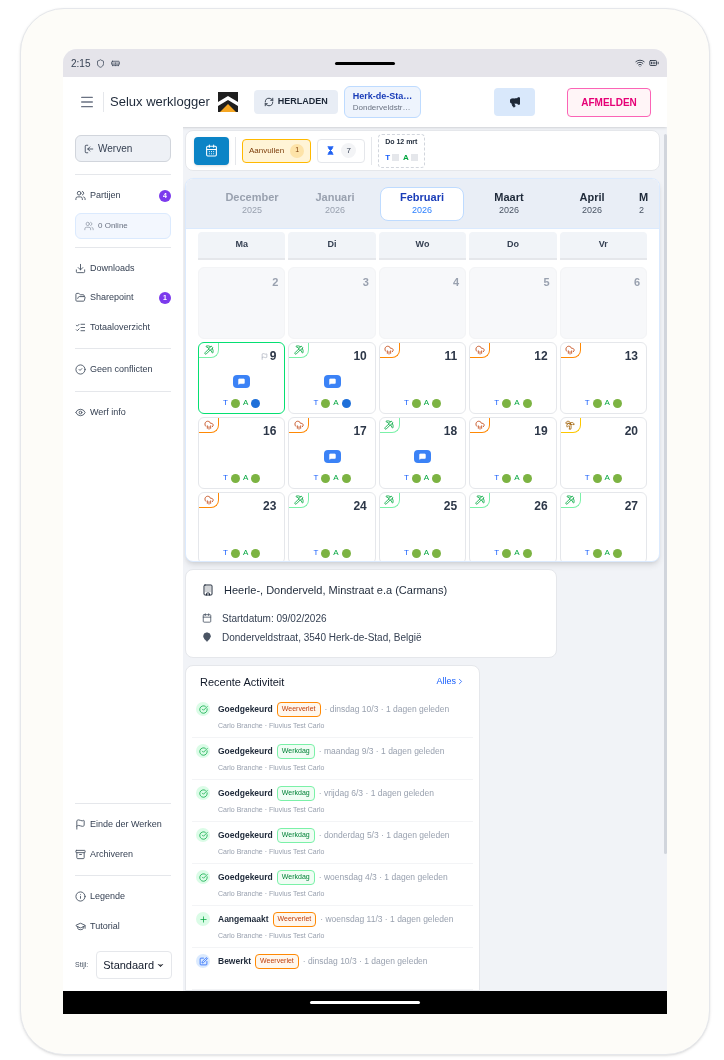 This screenshot has width=724, height=1060. I want to click on logout-button: AFMELDEN, so click(609, 102).